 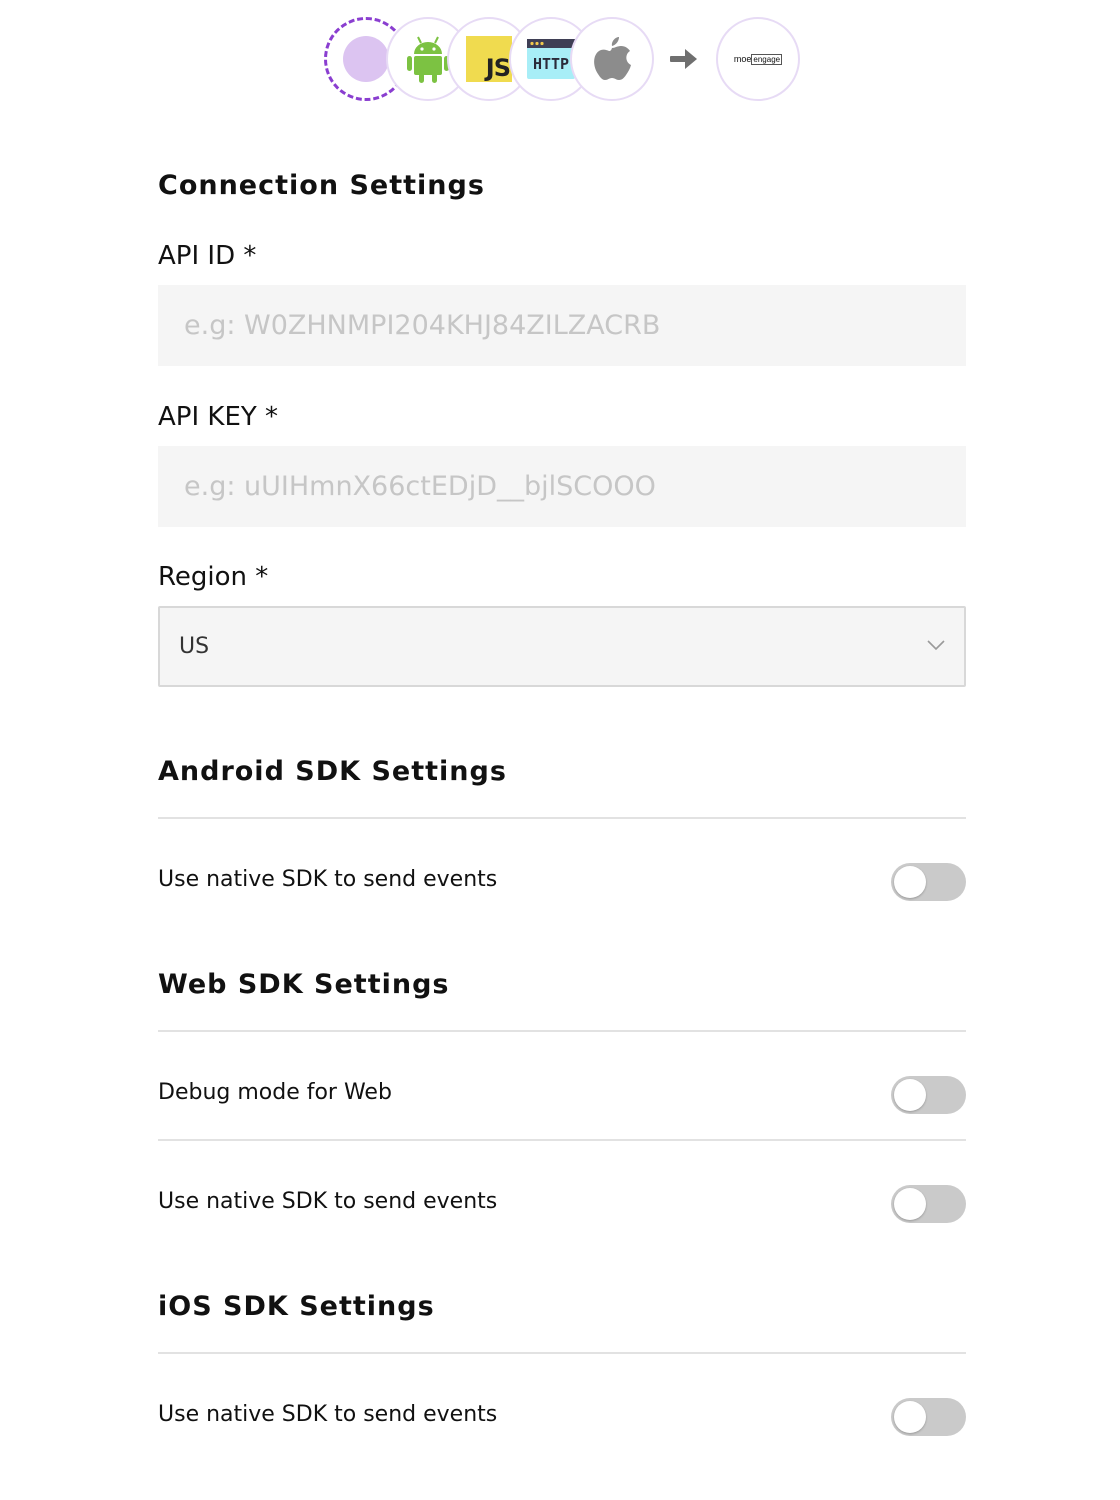 What do you see at coordinates (213, 577) in the screenshot?
I see `region-label: Region *` at bounding box center [213, 577].